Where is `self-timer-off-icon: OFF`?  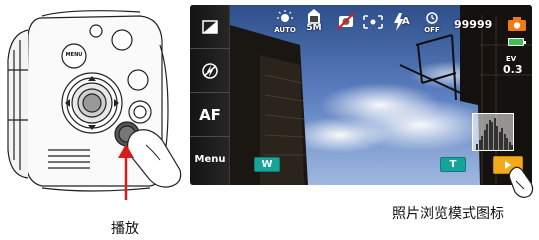 self-timer-off-icon: OFF is located at coordinates (432, 22).